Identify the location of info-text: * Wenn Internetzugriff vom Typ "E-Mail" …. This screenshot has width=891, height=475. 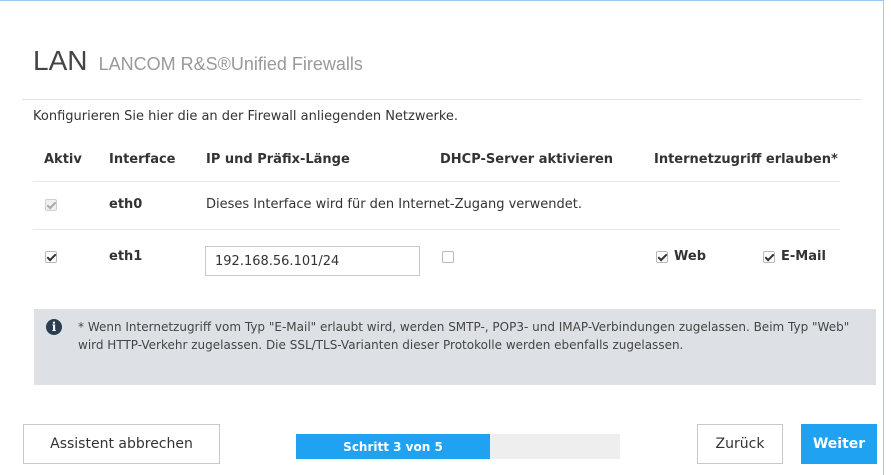
(464, 336).